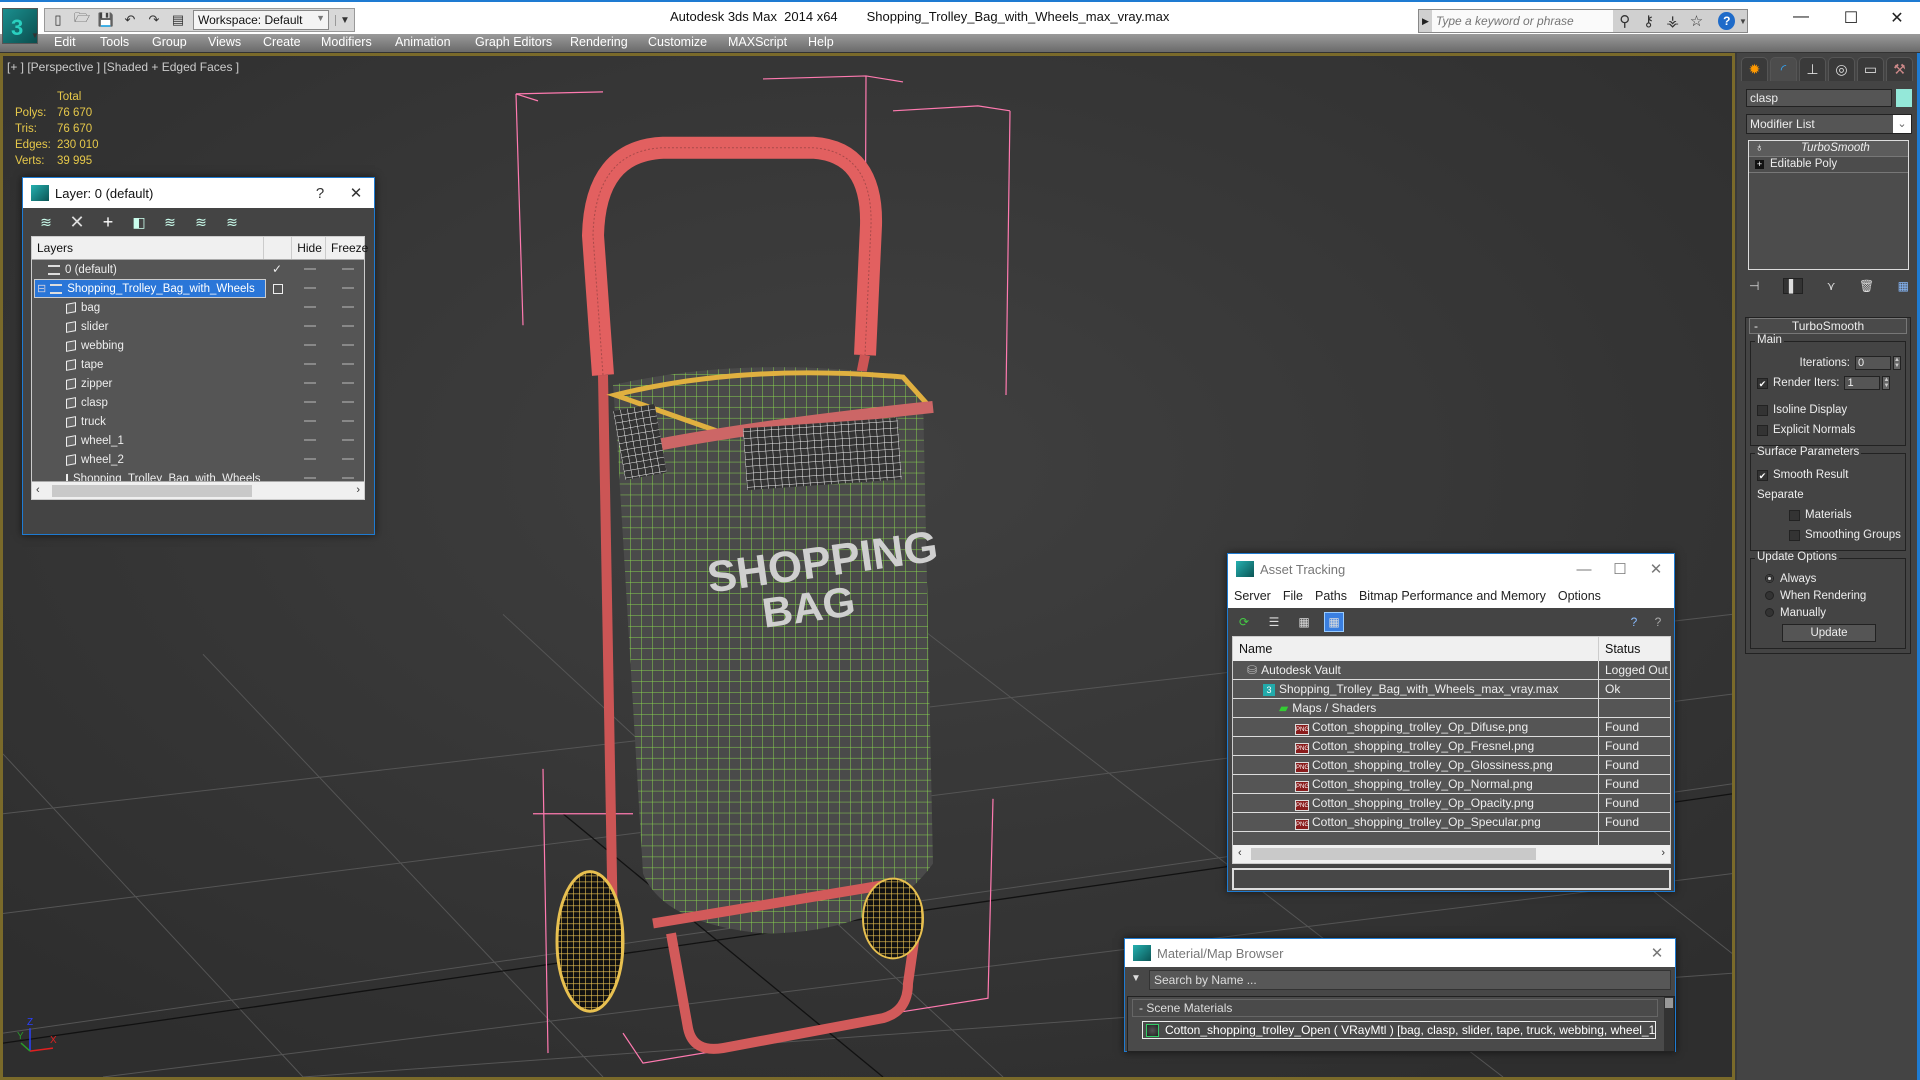 This screenshot has width=1920, height=1080. What do you see at coordinates (1669, 1024) in the screenshot?
I see `vertical-scrollbar` at bounding box center [1669, 1024].